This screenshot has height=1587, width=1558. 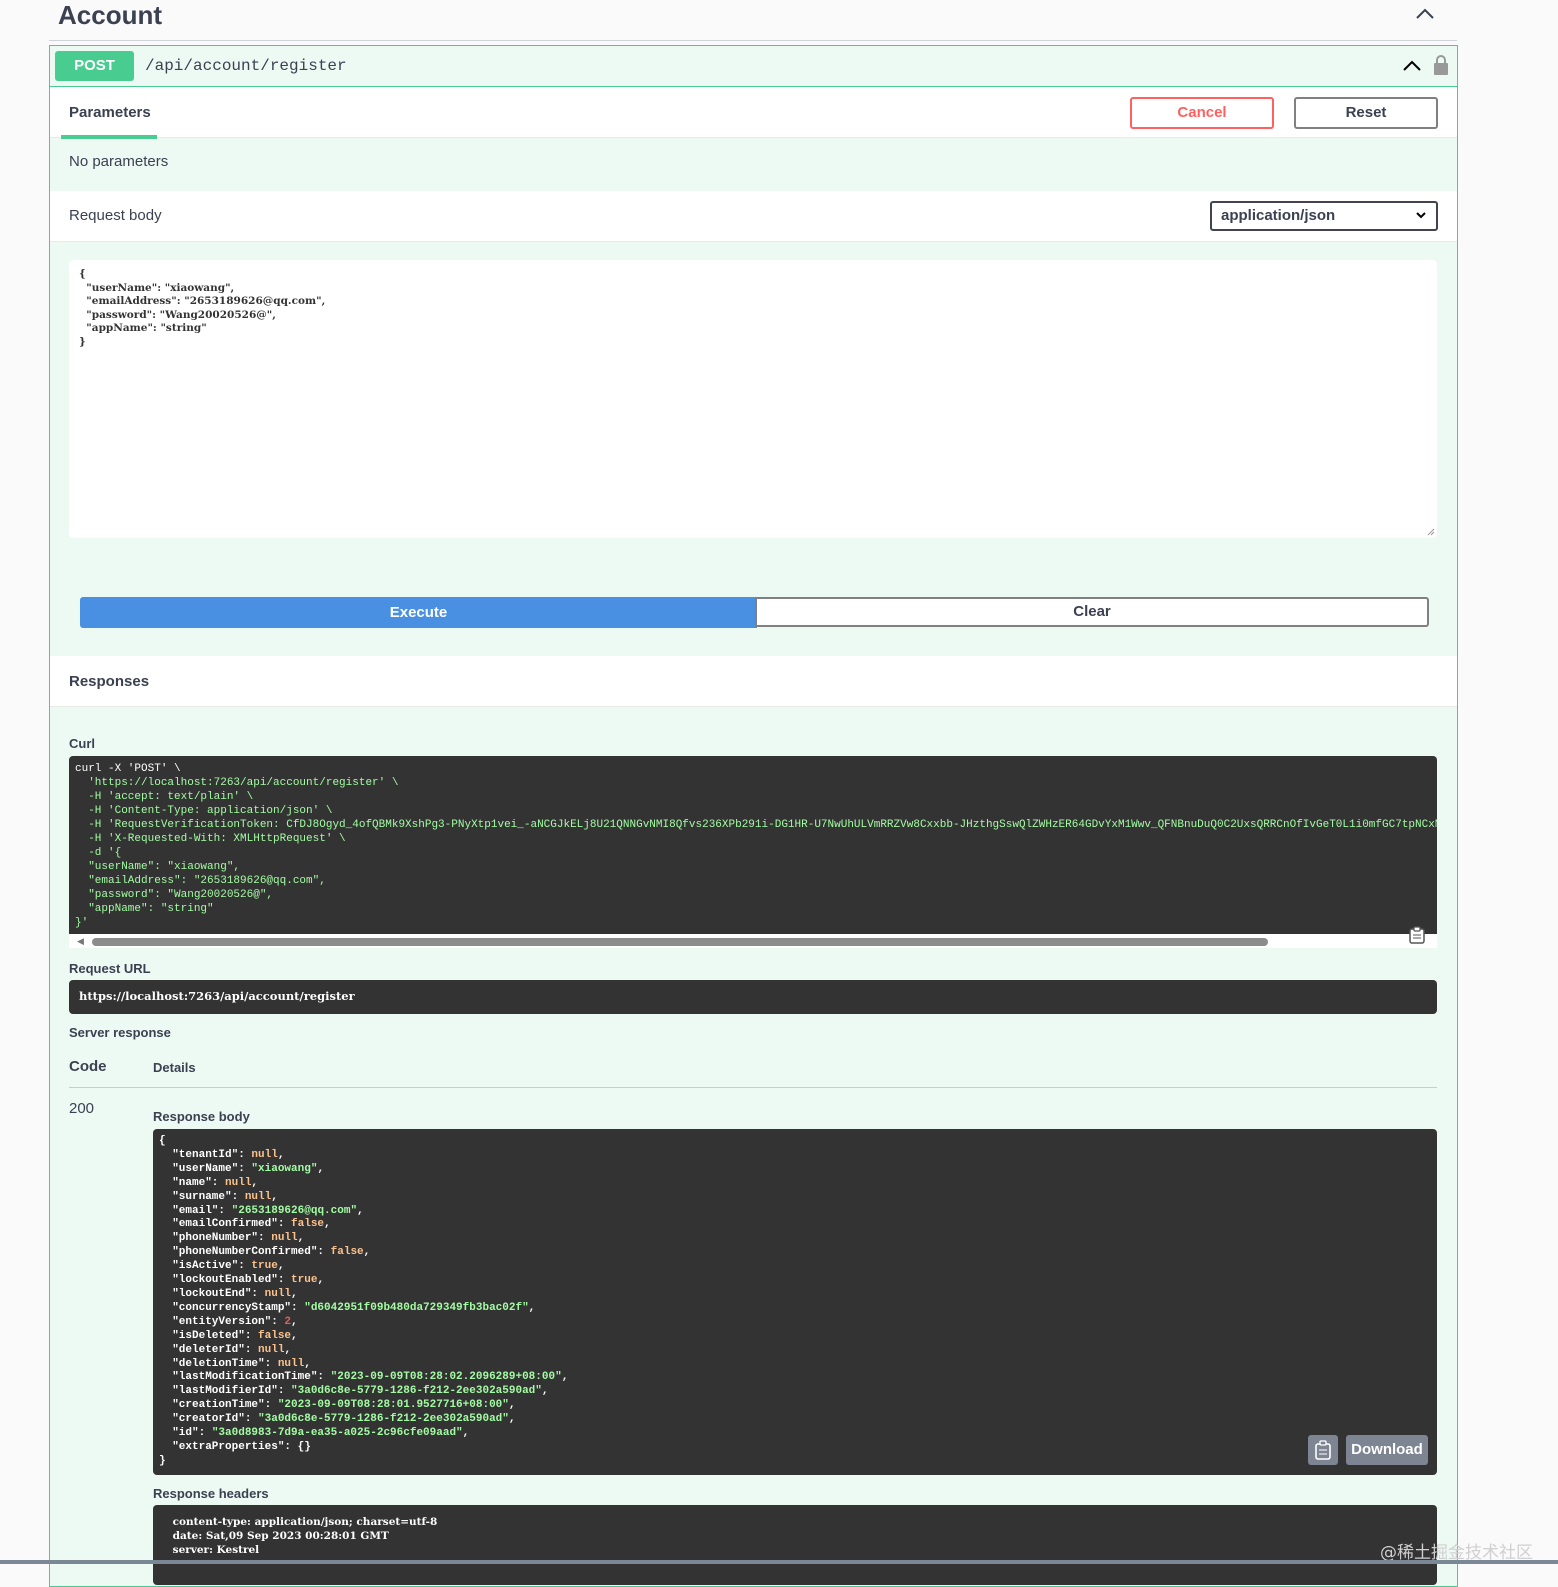 I want to click on response-body-line: "name": null,, so click(x=209, y=1182).